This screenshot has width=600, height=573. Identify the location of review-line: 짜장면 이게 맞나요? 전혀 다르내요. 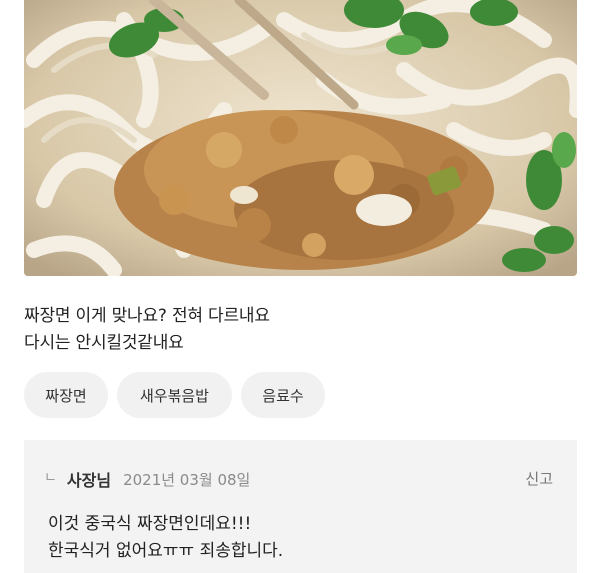
(147, 316).